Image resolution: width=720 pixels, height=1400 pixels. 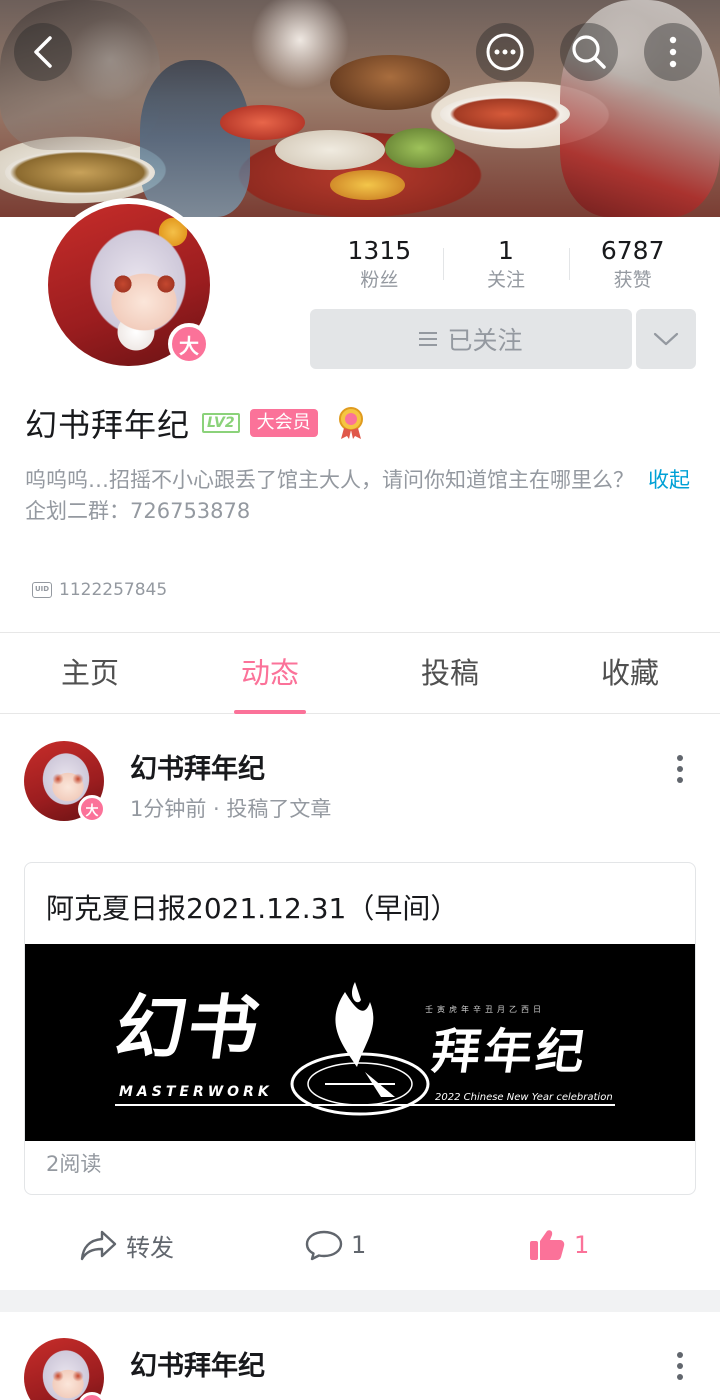 What do you see at coordinates (379, 250) in the screenshot?
I see `stat-value: 1315` at bounding box center [379, 250].